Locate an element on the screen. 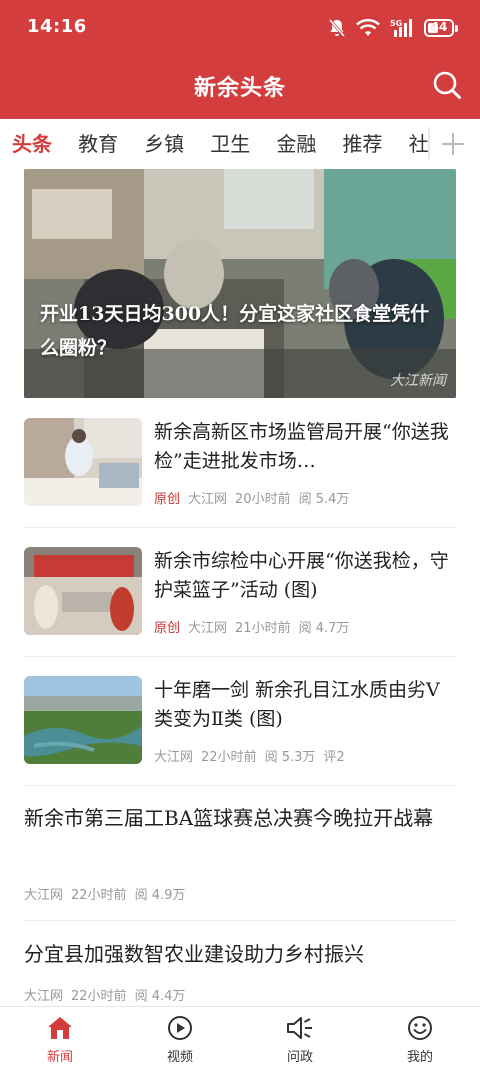 The height and width of the screenshot is (1072, 480). news-meta: 大江网 22小时前阅 5.3万 评2 is located at coordinates (253, 755).